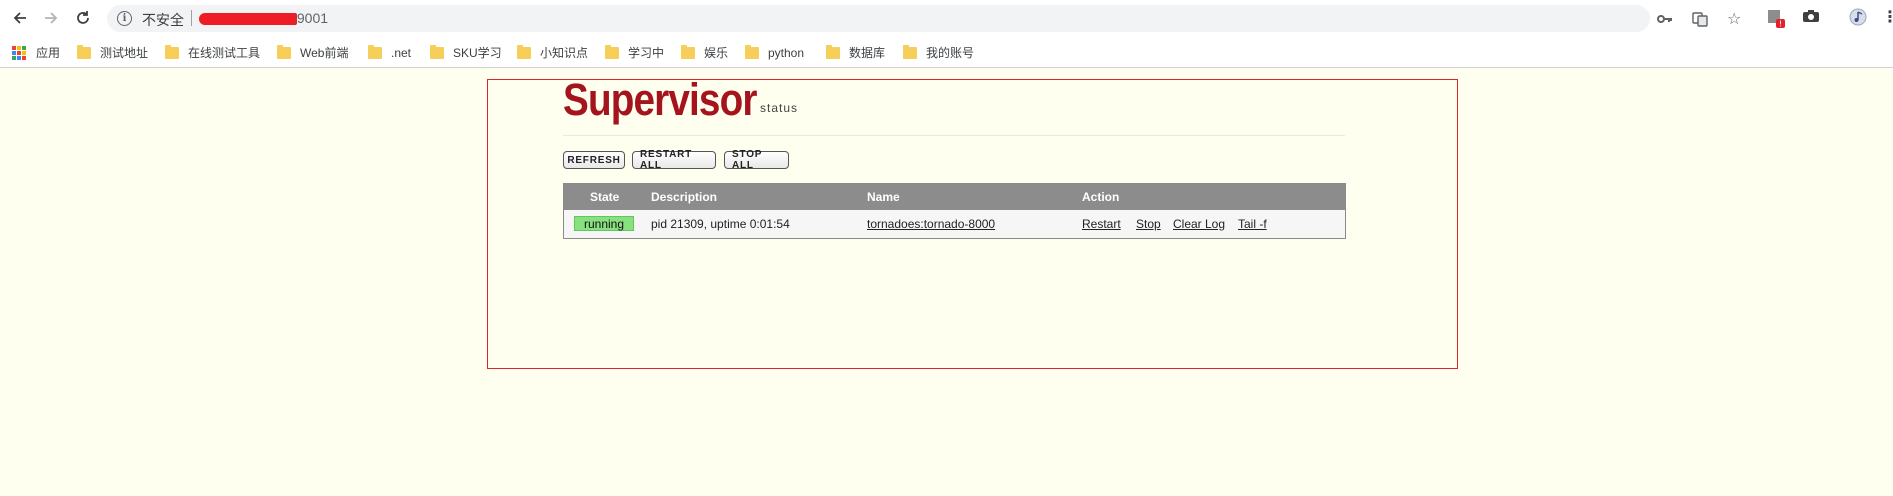  What do you see at coordinates (19, 52) in the screenshot?
I see `apps-grid-icon` at bounding box center [19, 52].